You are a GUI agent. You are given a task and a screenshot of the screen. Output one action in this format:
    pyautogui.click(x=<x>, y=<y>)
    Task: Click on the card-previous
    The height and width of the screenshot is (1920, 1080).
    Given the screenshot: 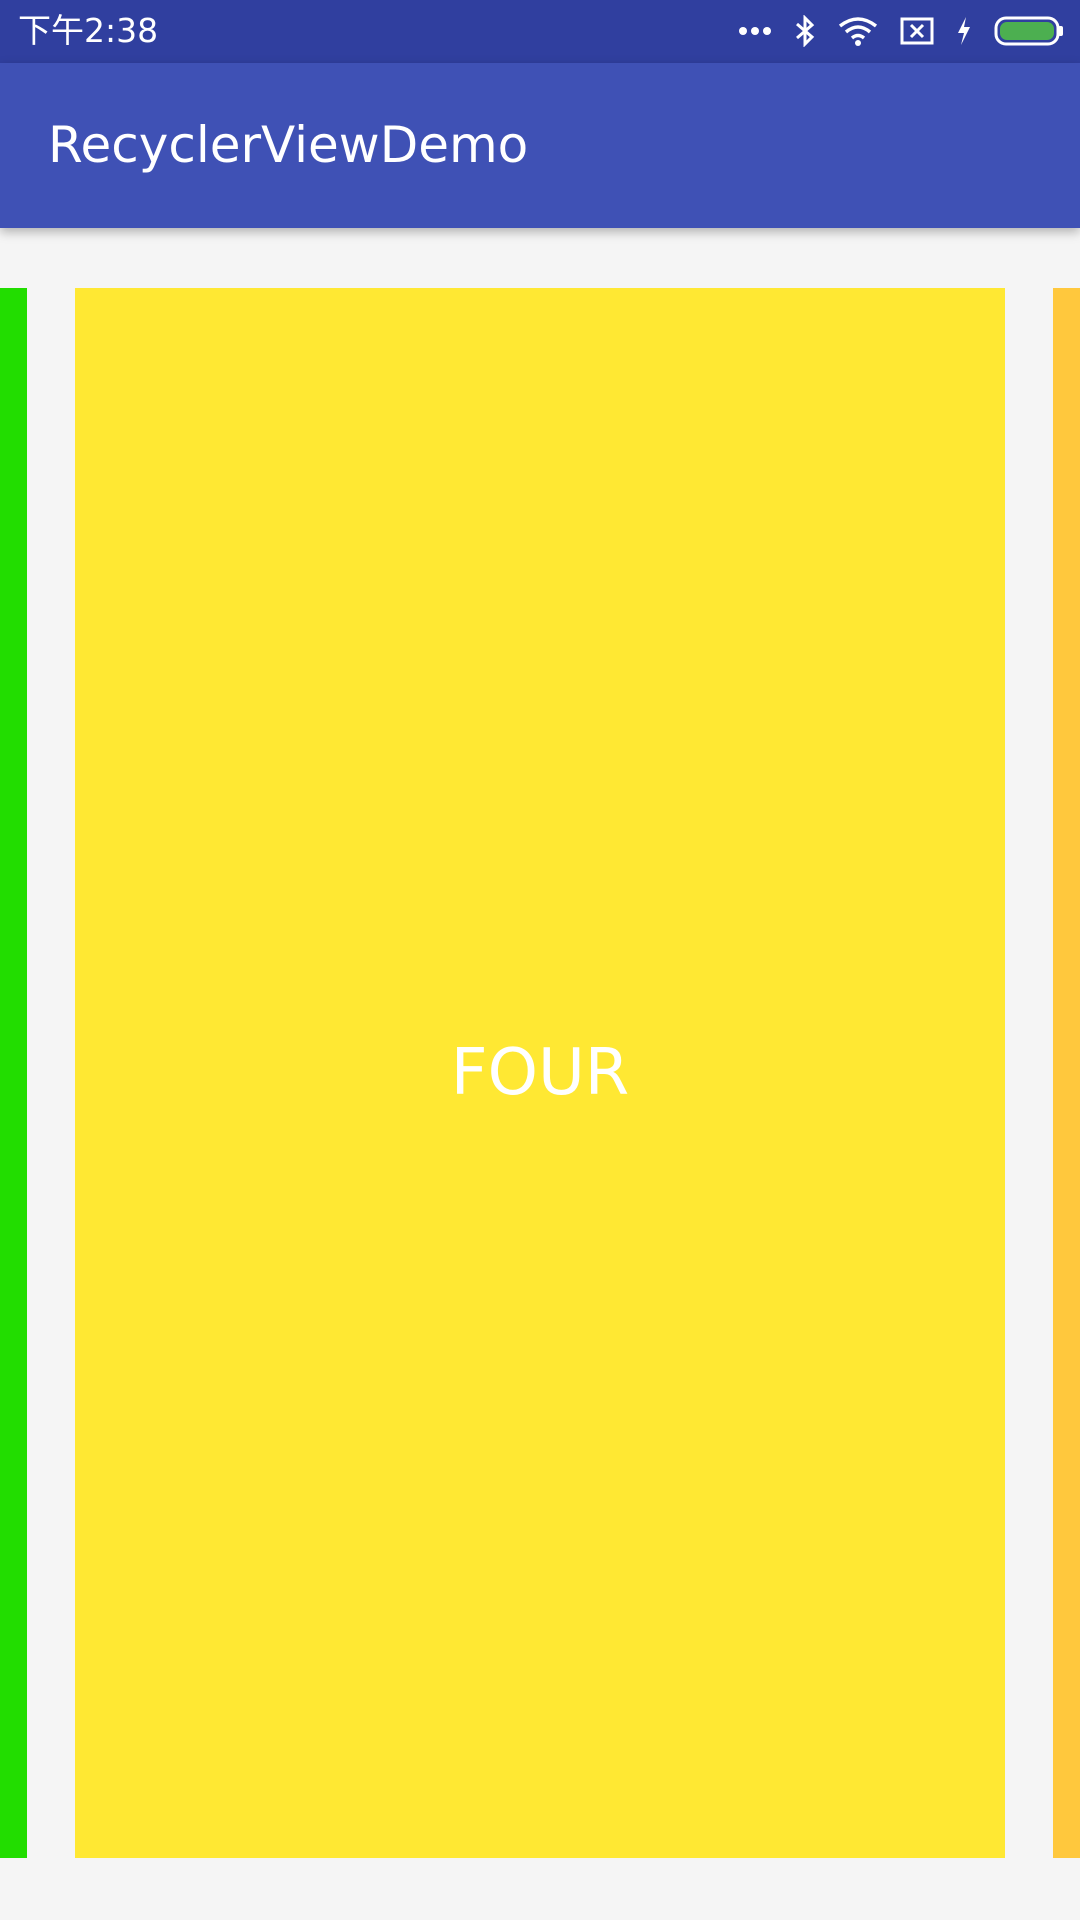 What is the action you would take?
    pyautogui.click(x=13, y=1073)
    